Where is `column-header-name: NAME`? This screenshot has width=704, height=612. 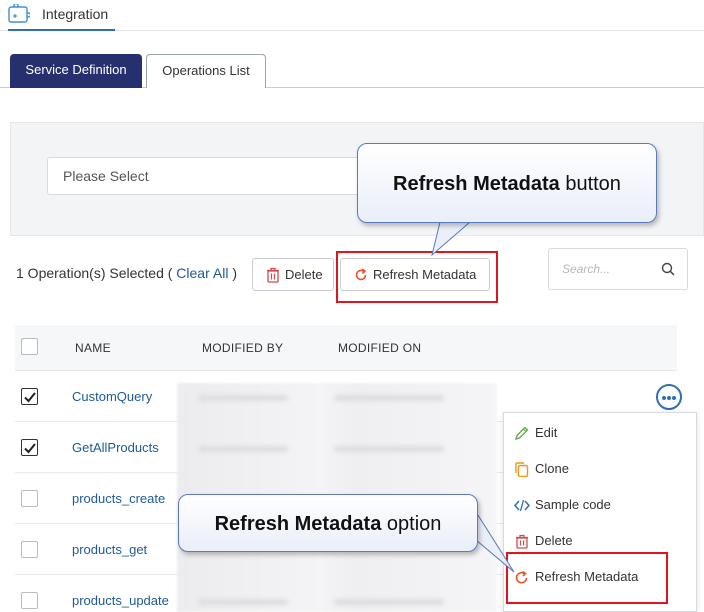
column-header-name: NAME is located at coordinates (93, 348).